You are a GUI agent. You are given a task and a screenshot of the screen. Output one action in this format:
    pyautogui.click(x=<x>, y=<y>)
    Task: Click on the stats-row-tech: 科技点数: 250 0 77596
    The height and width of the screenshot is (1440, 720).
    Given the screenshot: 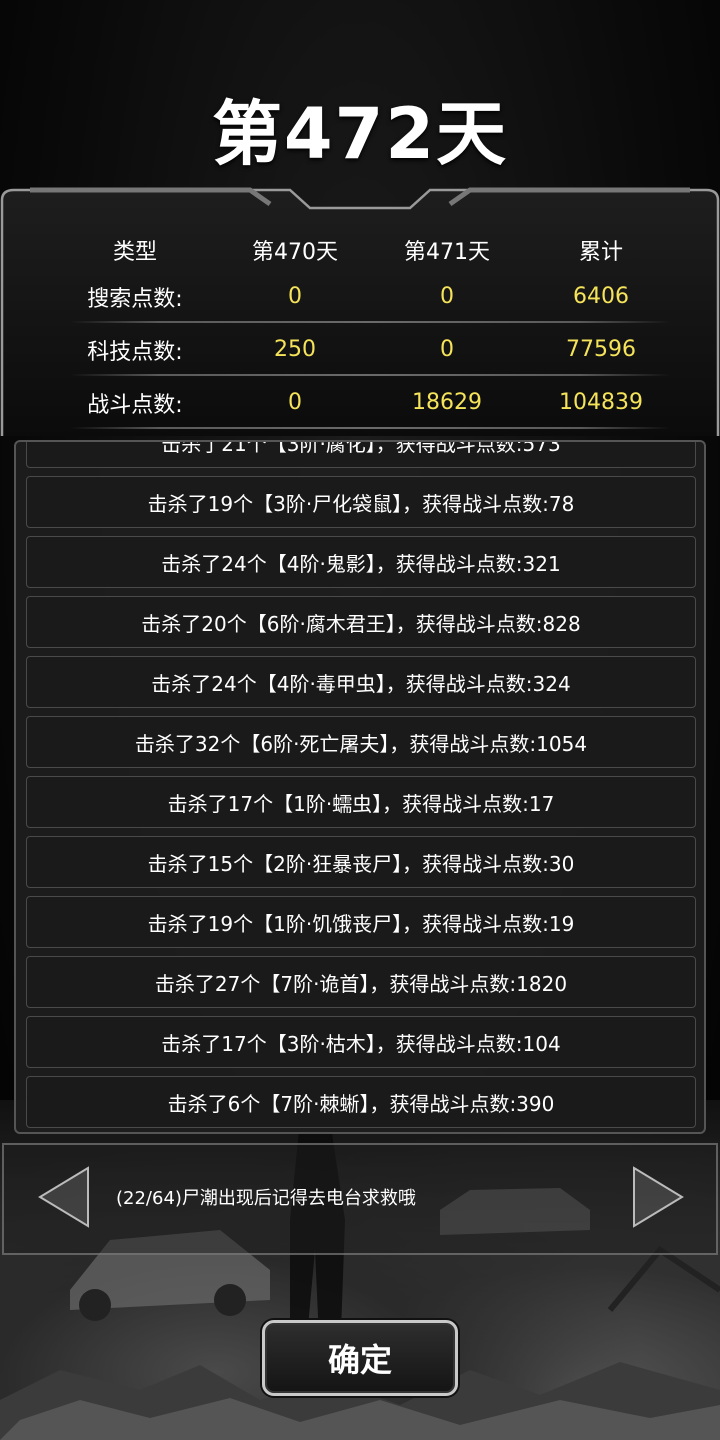 What is the action you would take?
    pyautogui.click(x=370, y=349)
    